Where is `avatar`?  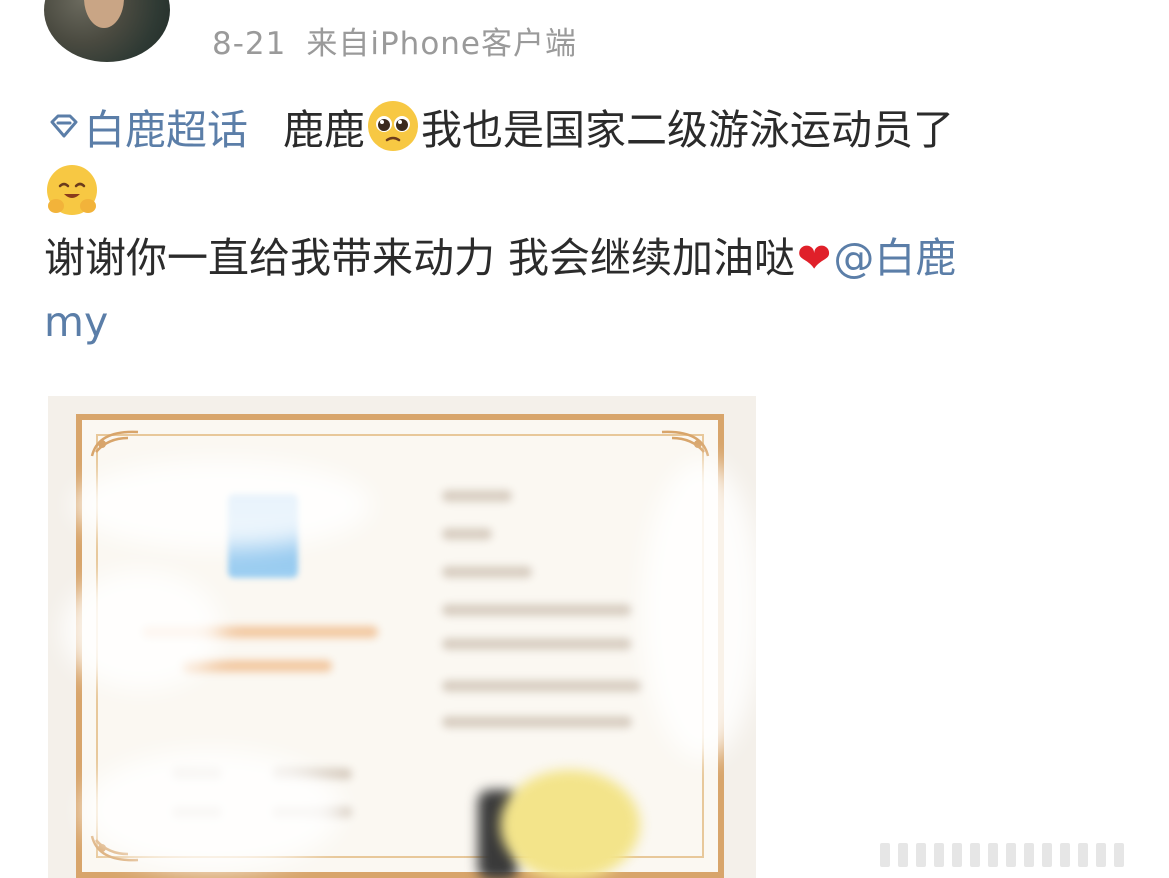 avatar is located at coordinates (107, 31).